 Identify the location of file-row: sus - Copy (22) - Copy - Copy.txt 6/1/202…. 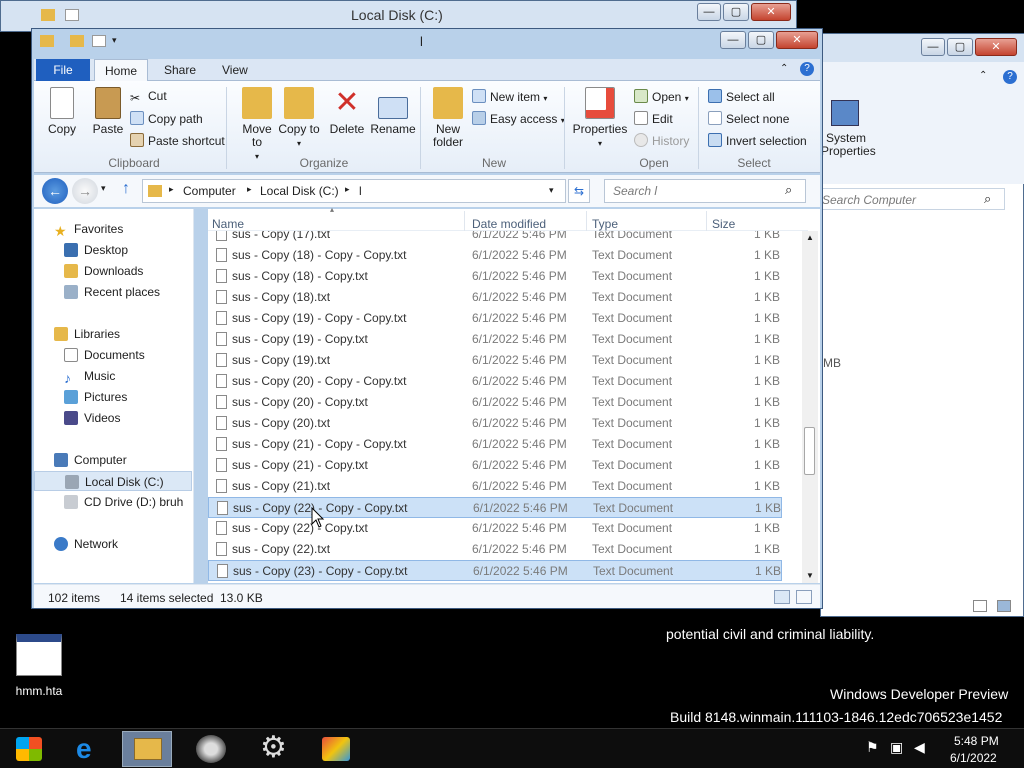
(495, 507).